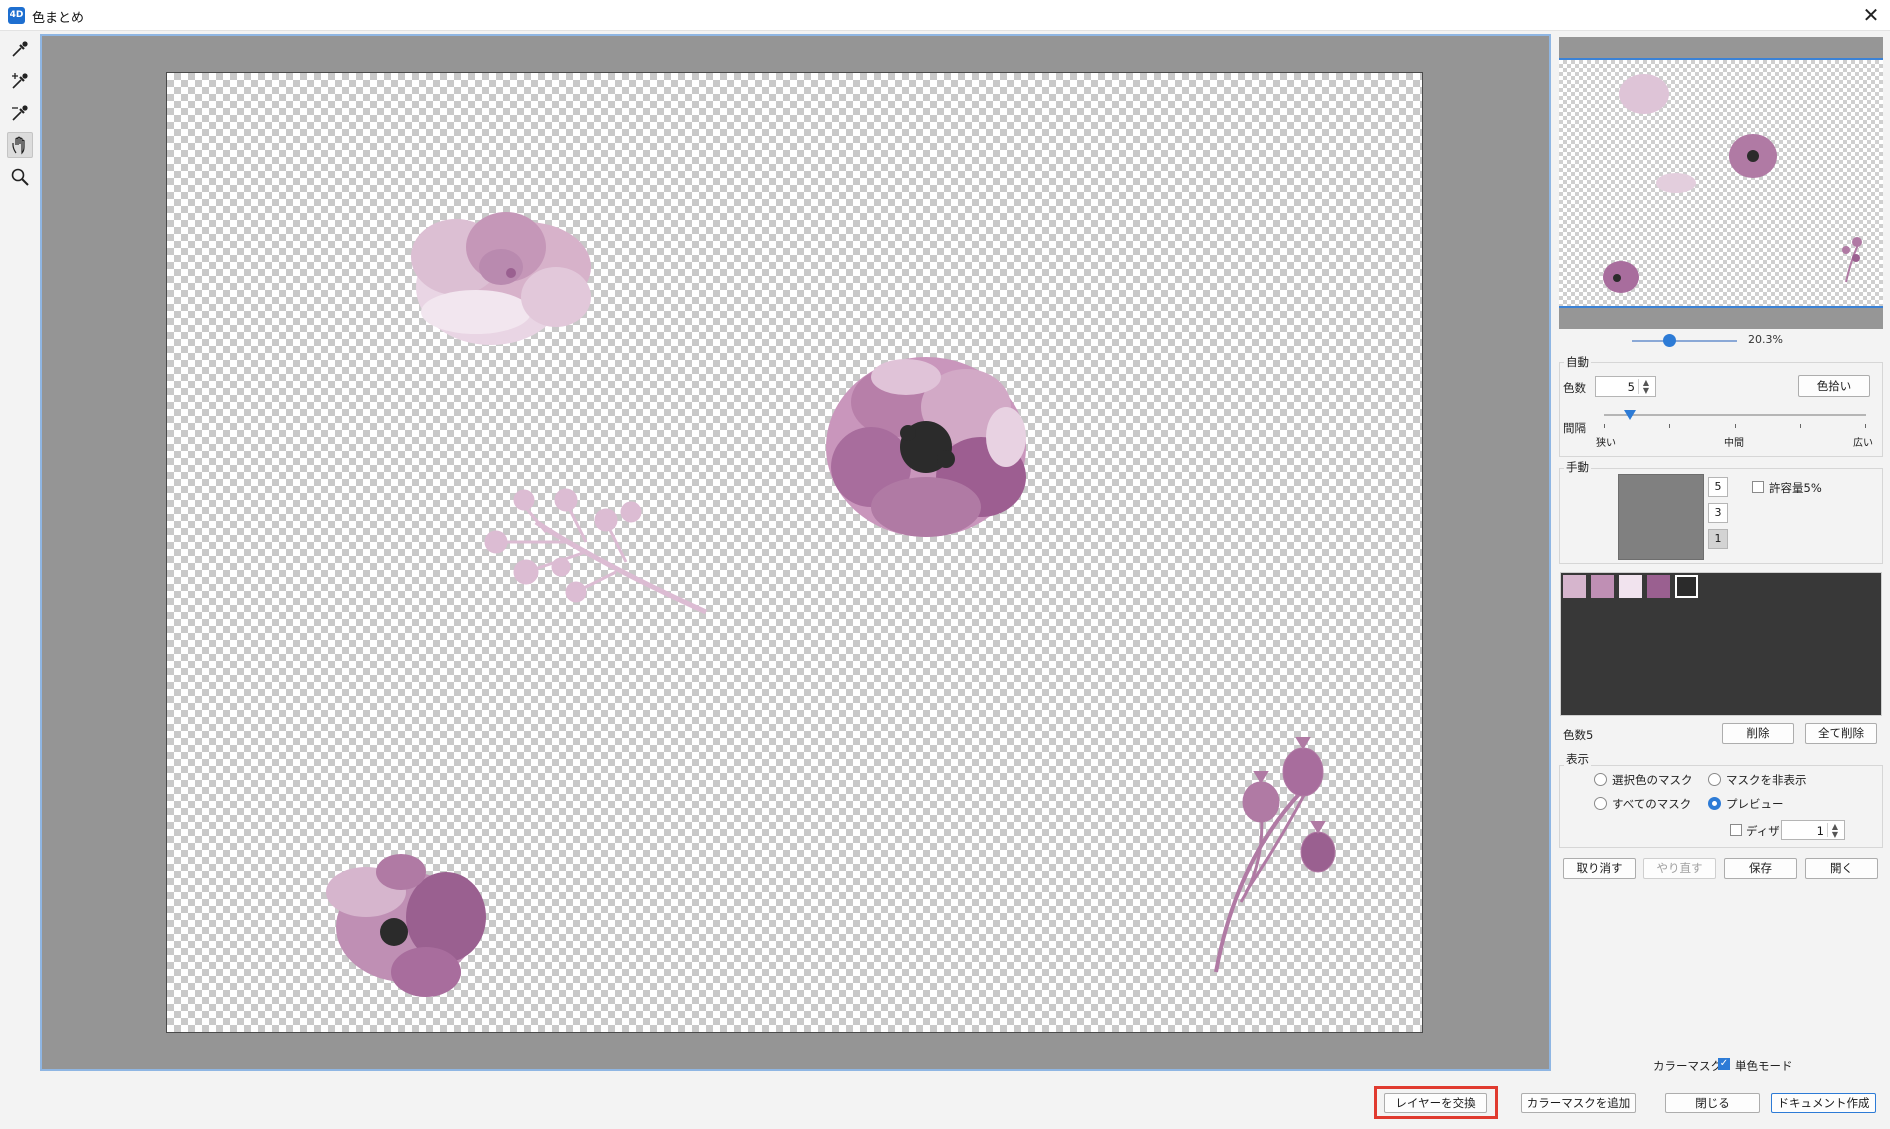 The image size is (1890, 1129). I want to click on interval-slider-track, so click(1735, 415).